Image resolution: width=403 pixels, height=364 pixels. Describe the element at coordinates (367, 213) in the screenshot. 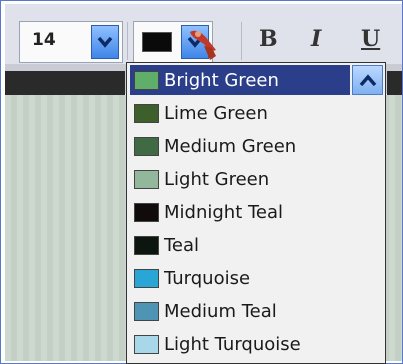

I see `dropdown-scrollbar` at that location.